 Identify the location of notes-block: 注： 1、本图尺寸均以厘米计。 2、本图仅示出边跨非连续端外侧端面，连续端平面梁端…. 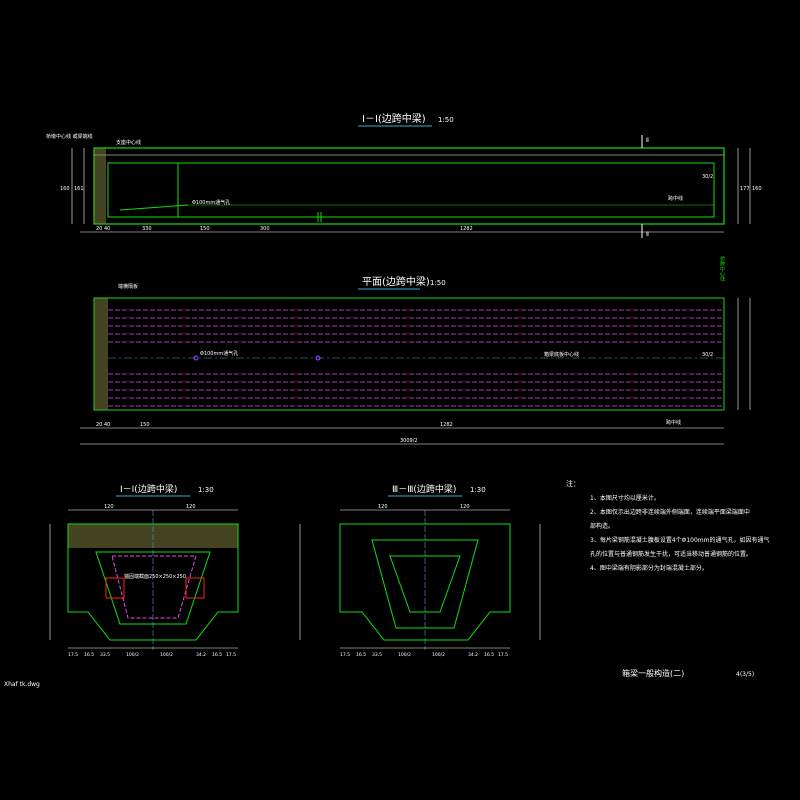
(668, 525).